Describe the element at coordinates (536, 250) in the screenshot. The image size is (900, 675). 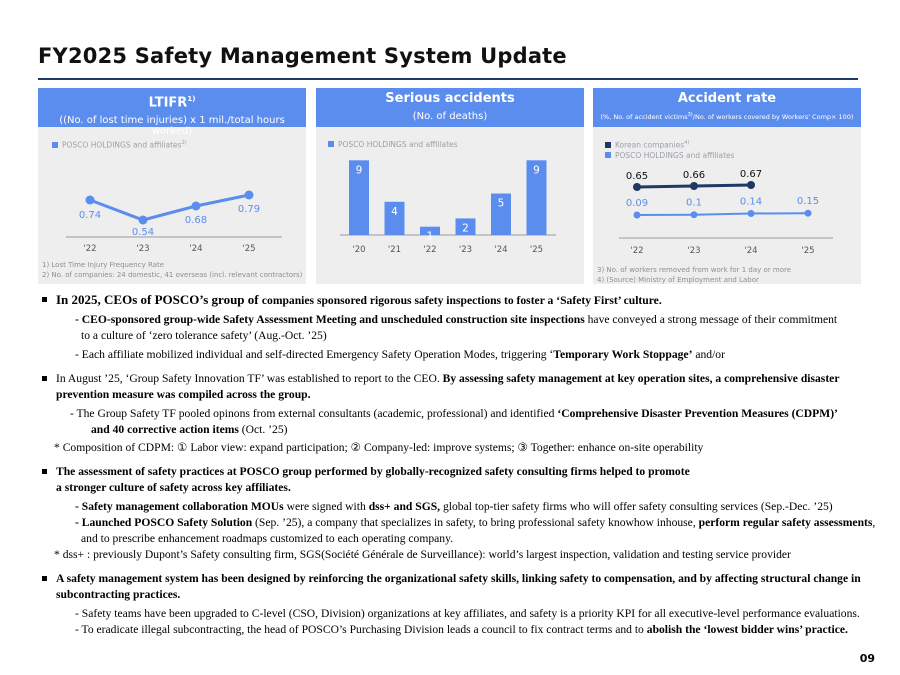
I see `serious-tick-label: '25` at that location.